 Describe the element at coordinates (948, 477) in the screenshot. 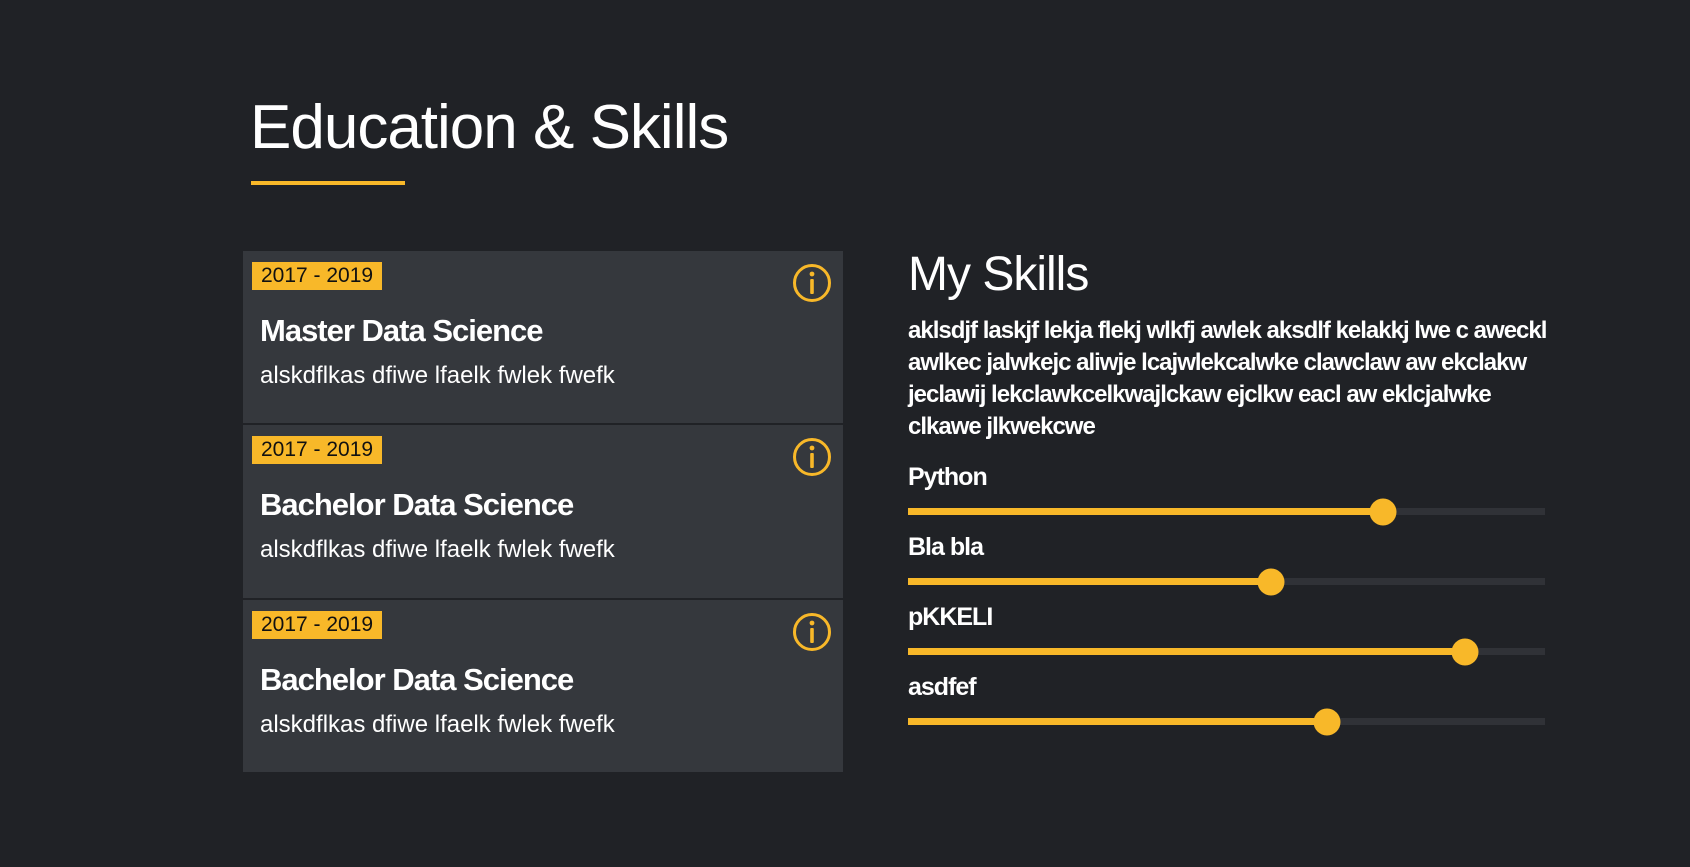

I see `skill-name: Python` at that location.